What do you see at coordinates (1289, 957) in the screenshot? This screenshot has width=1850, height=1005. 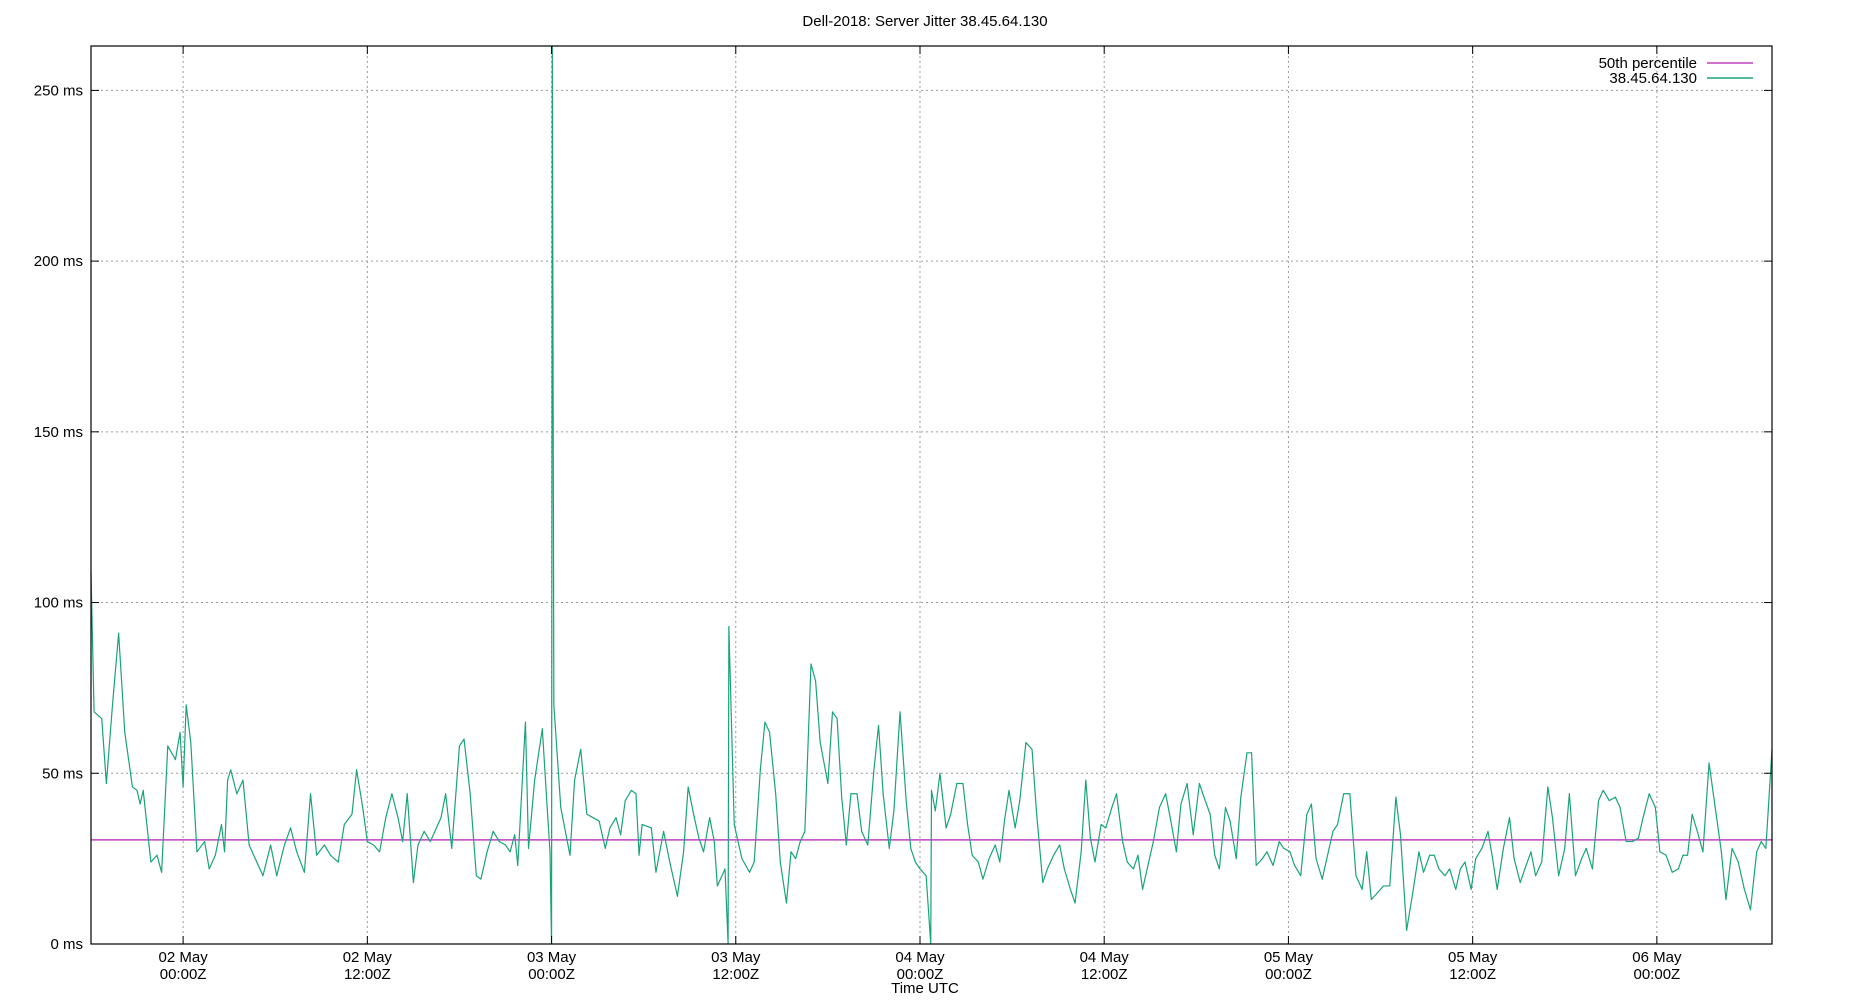 I see `x-tick-label-date: 05 May` at bounding box center [1289, 957].